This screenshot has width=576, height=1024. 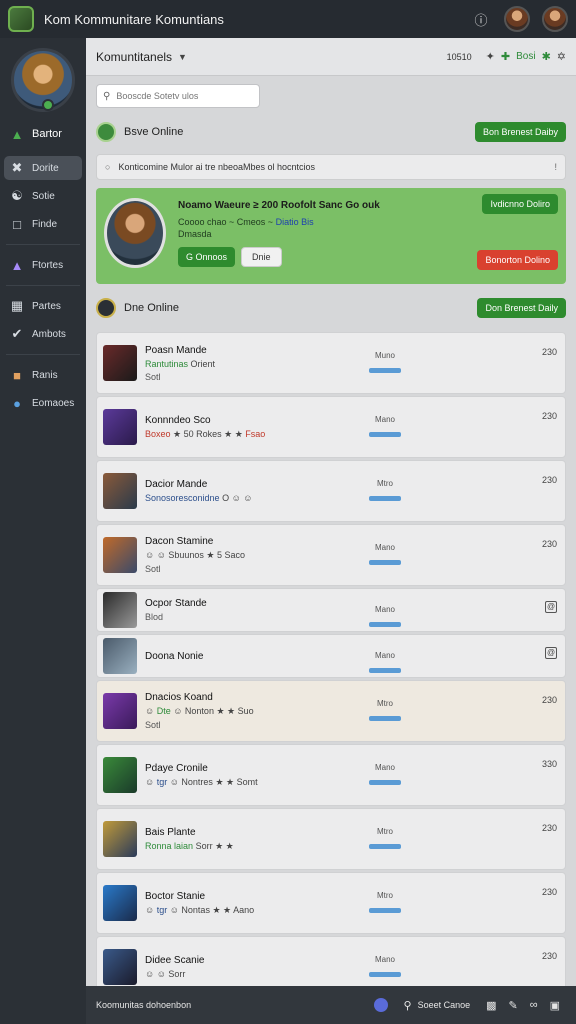 I want to click on done-action-button: Don Brenest Daily, so click(x=521, y=308).